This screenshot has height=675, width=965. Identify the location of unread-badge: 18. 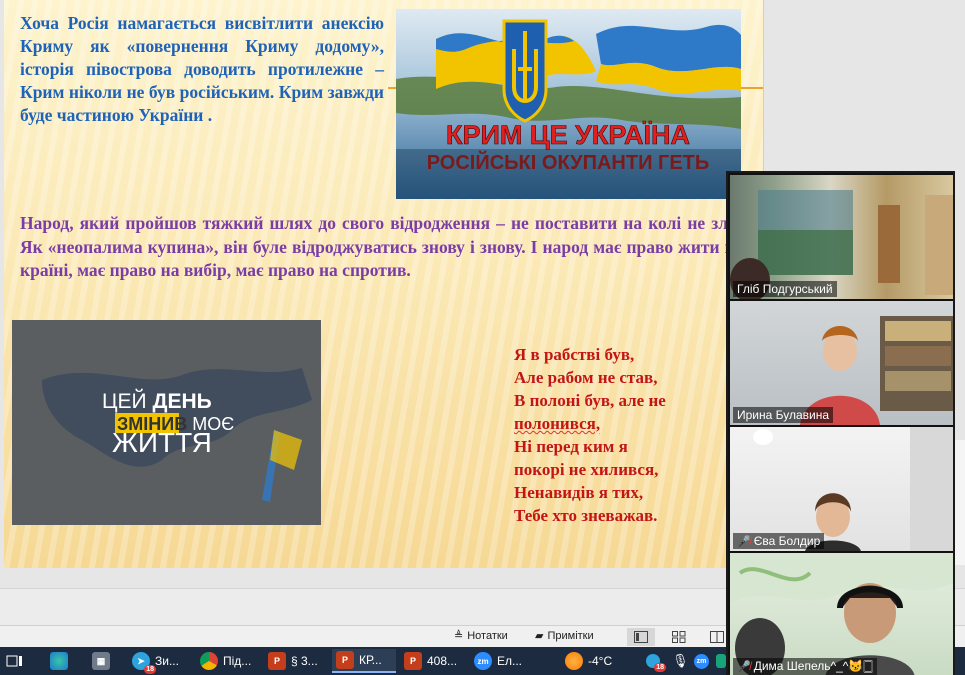
(150, 669).